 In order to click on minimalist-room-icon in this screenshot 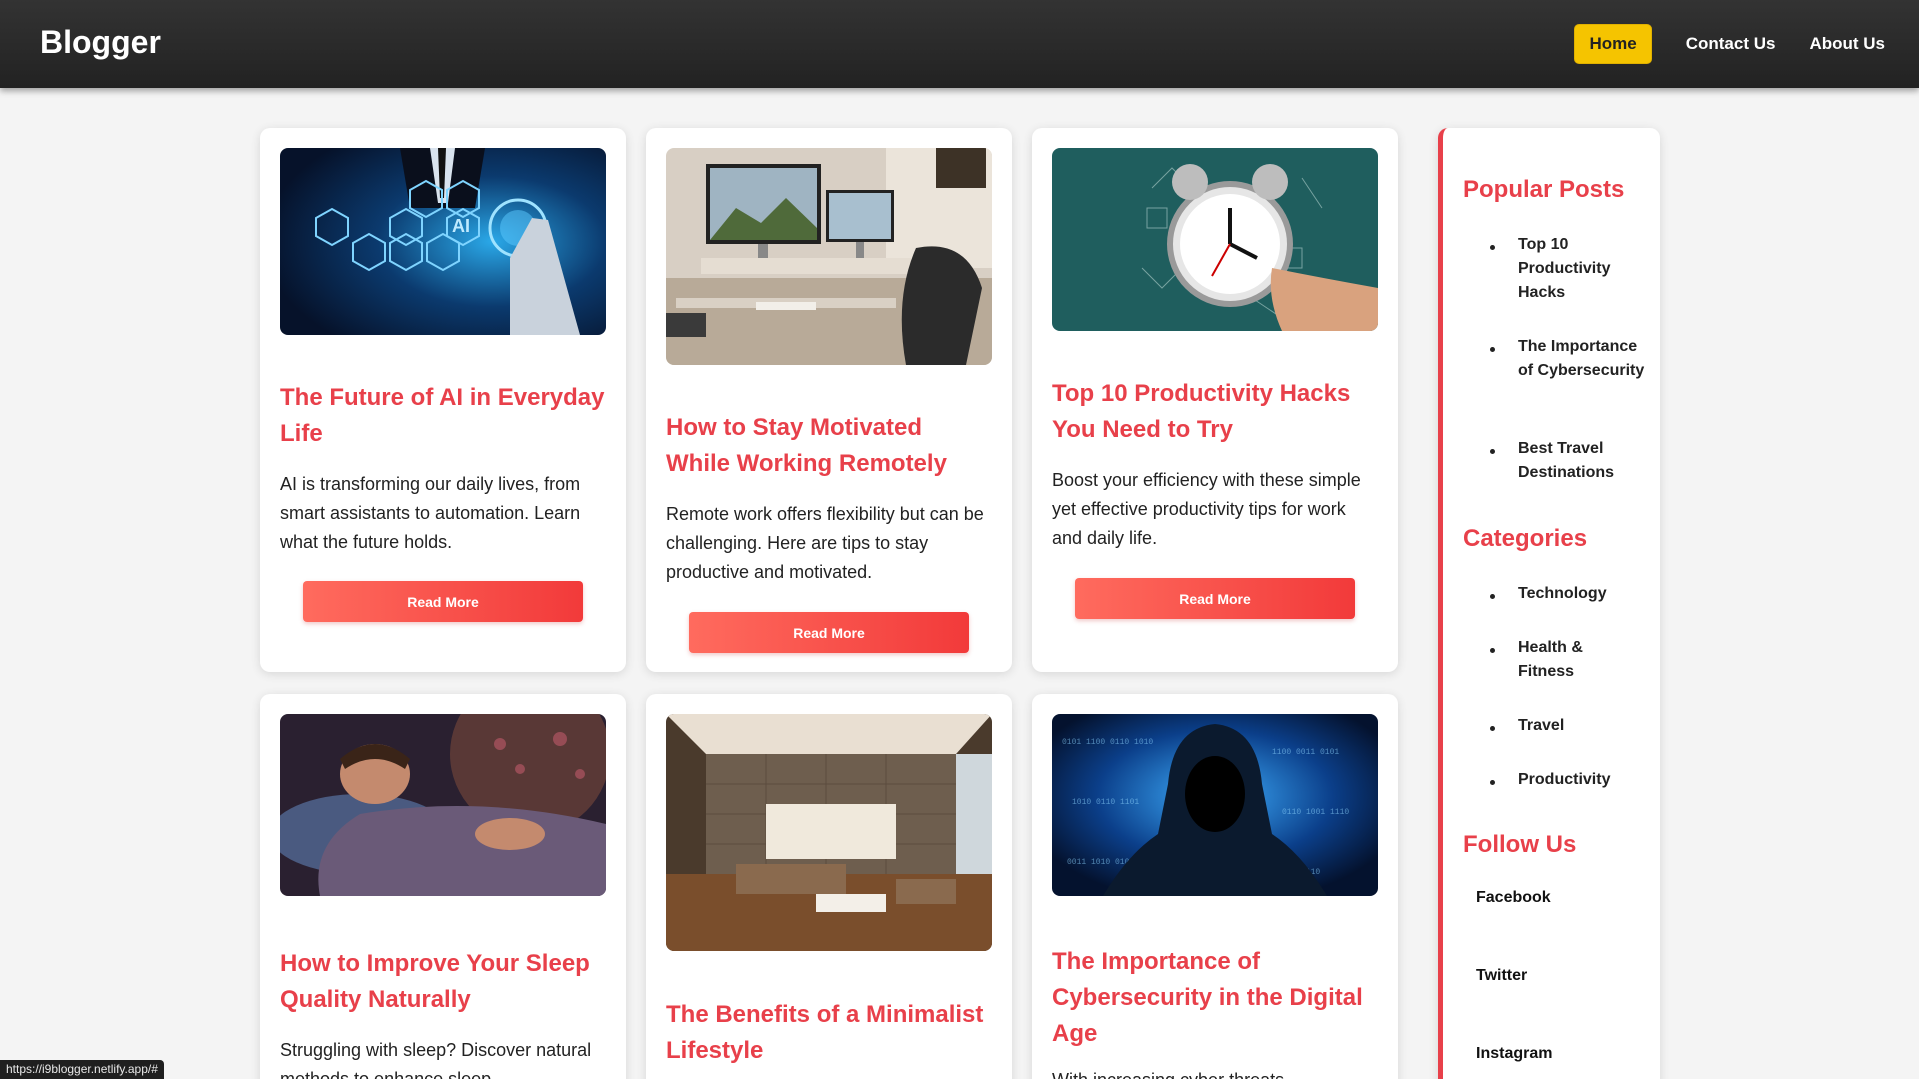, I will do `click(829, 832)`.